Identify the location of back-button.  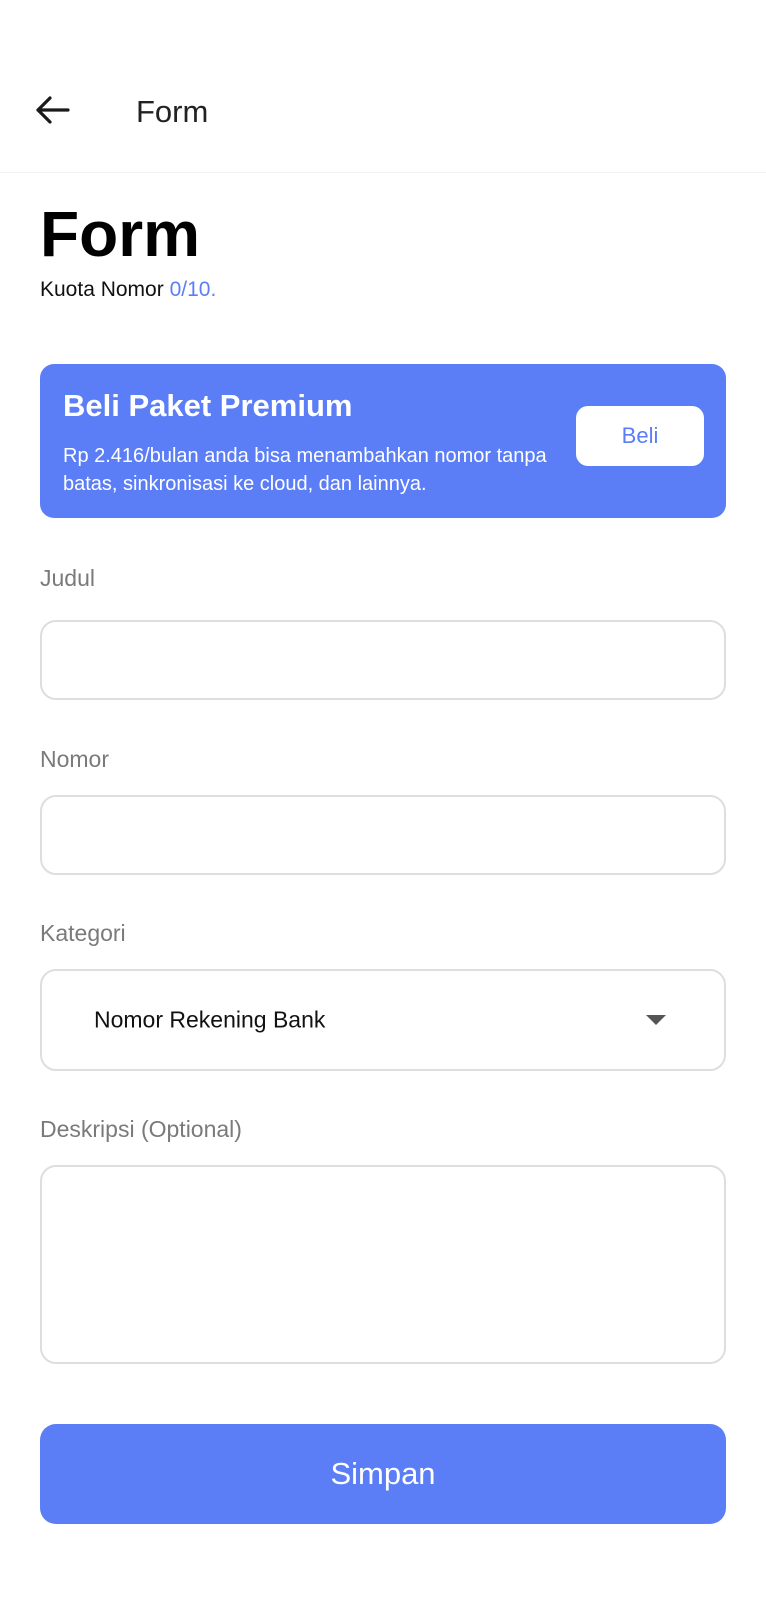
(52, 110).